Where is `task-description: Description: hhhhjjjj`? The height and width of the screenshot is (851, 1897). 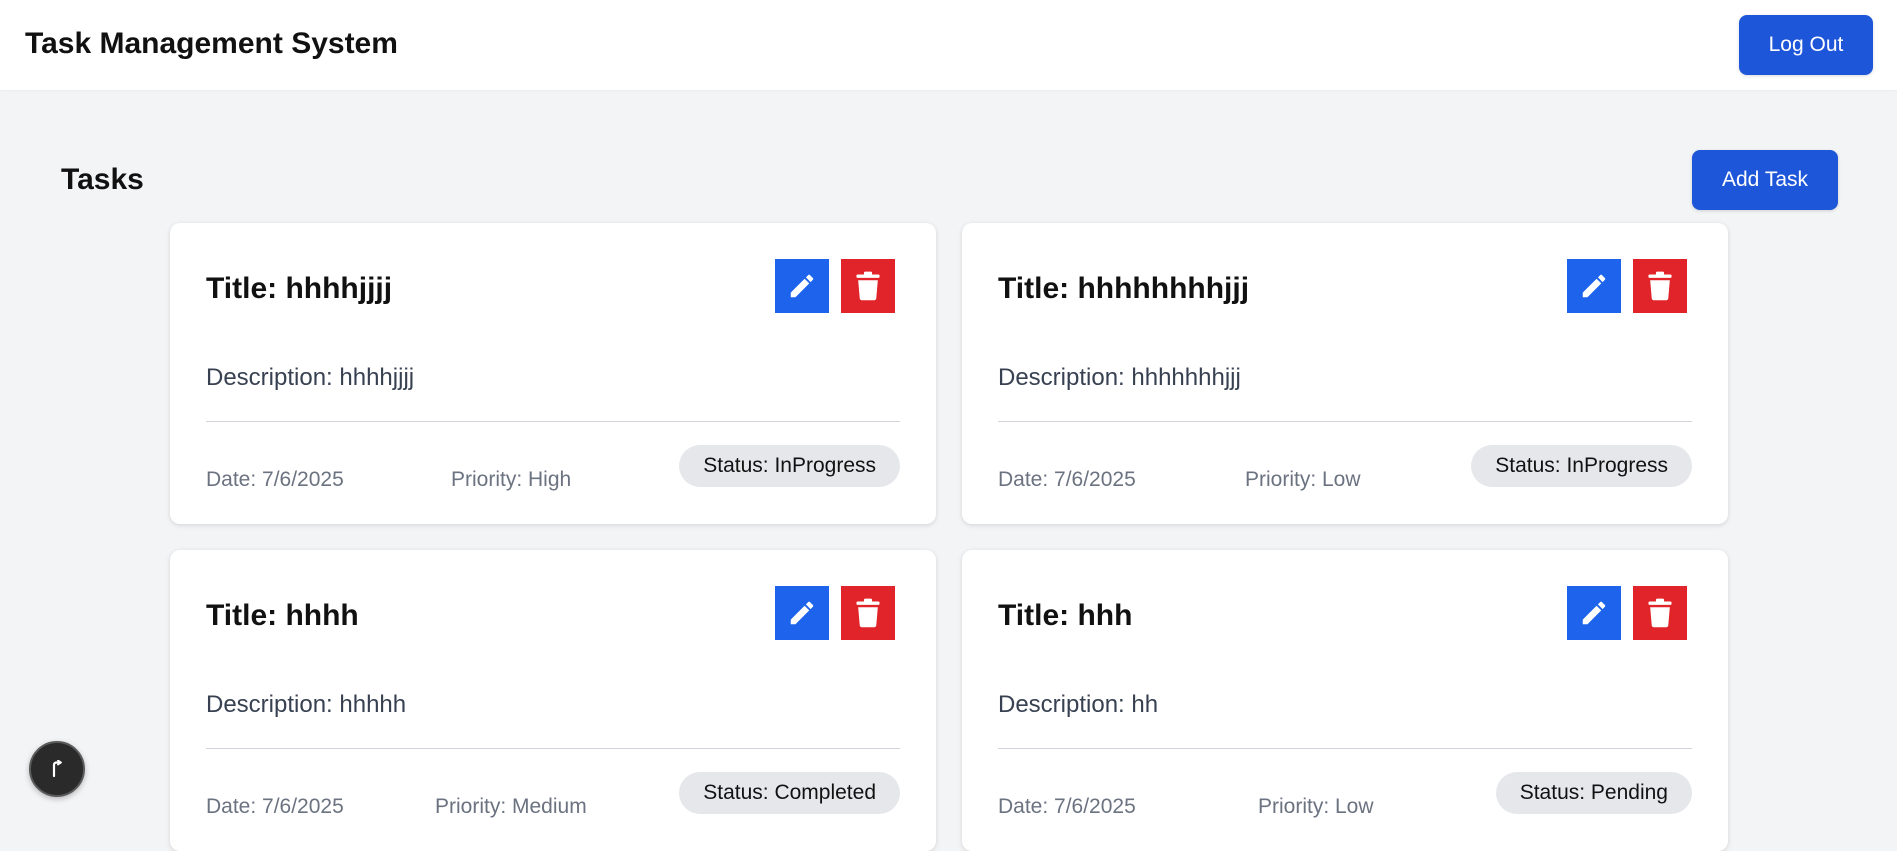
task-description: Description: hhhhjjjj is located at coordinates (310, 377).